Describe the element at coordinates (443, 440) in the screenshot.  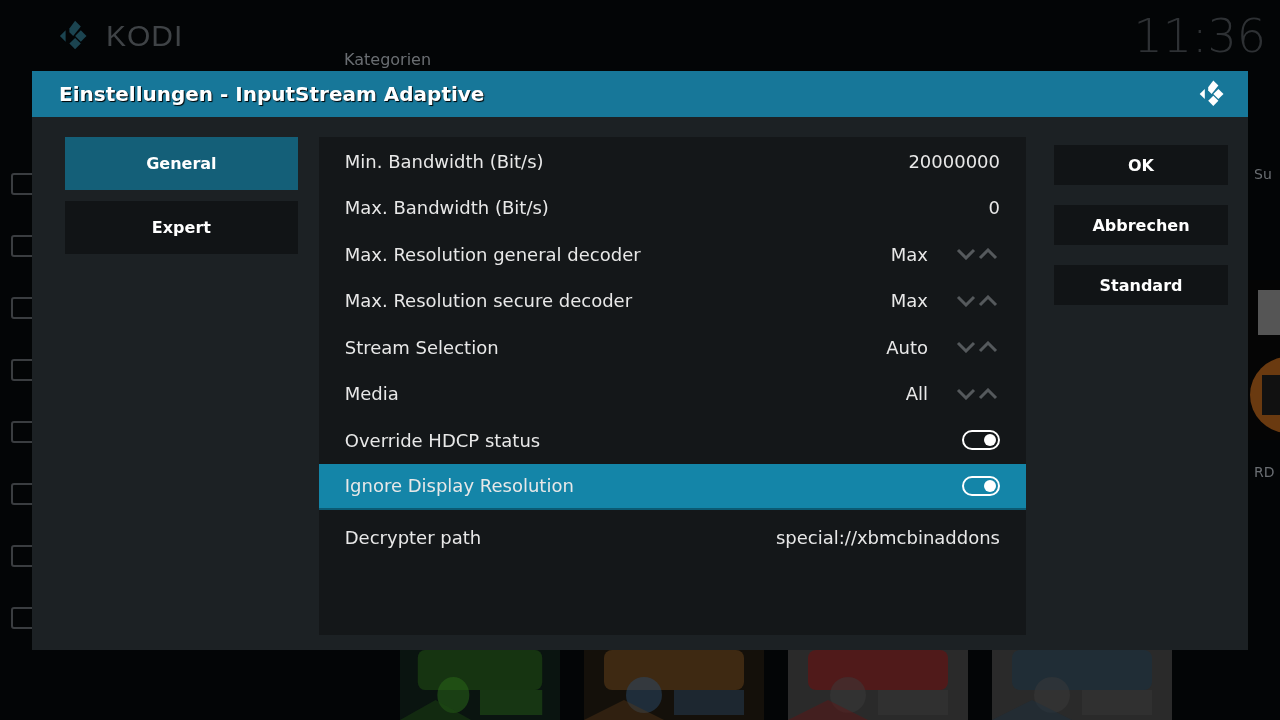
I see `setting-label: Override HDCP status` at that location.